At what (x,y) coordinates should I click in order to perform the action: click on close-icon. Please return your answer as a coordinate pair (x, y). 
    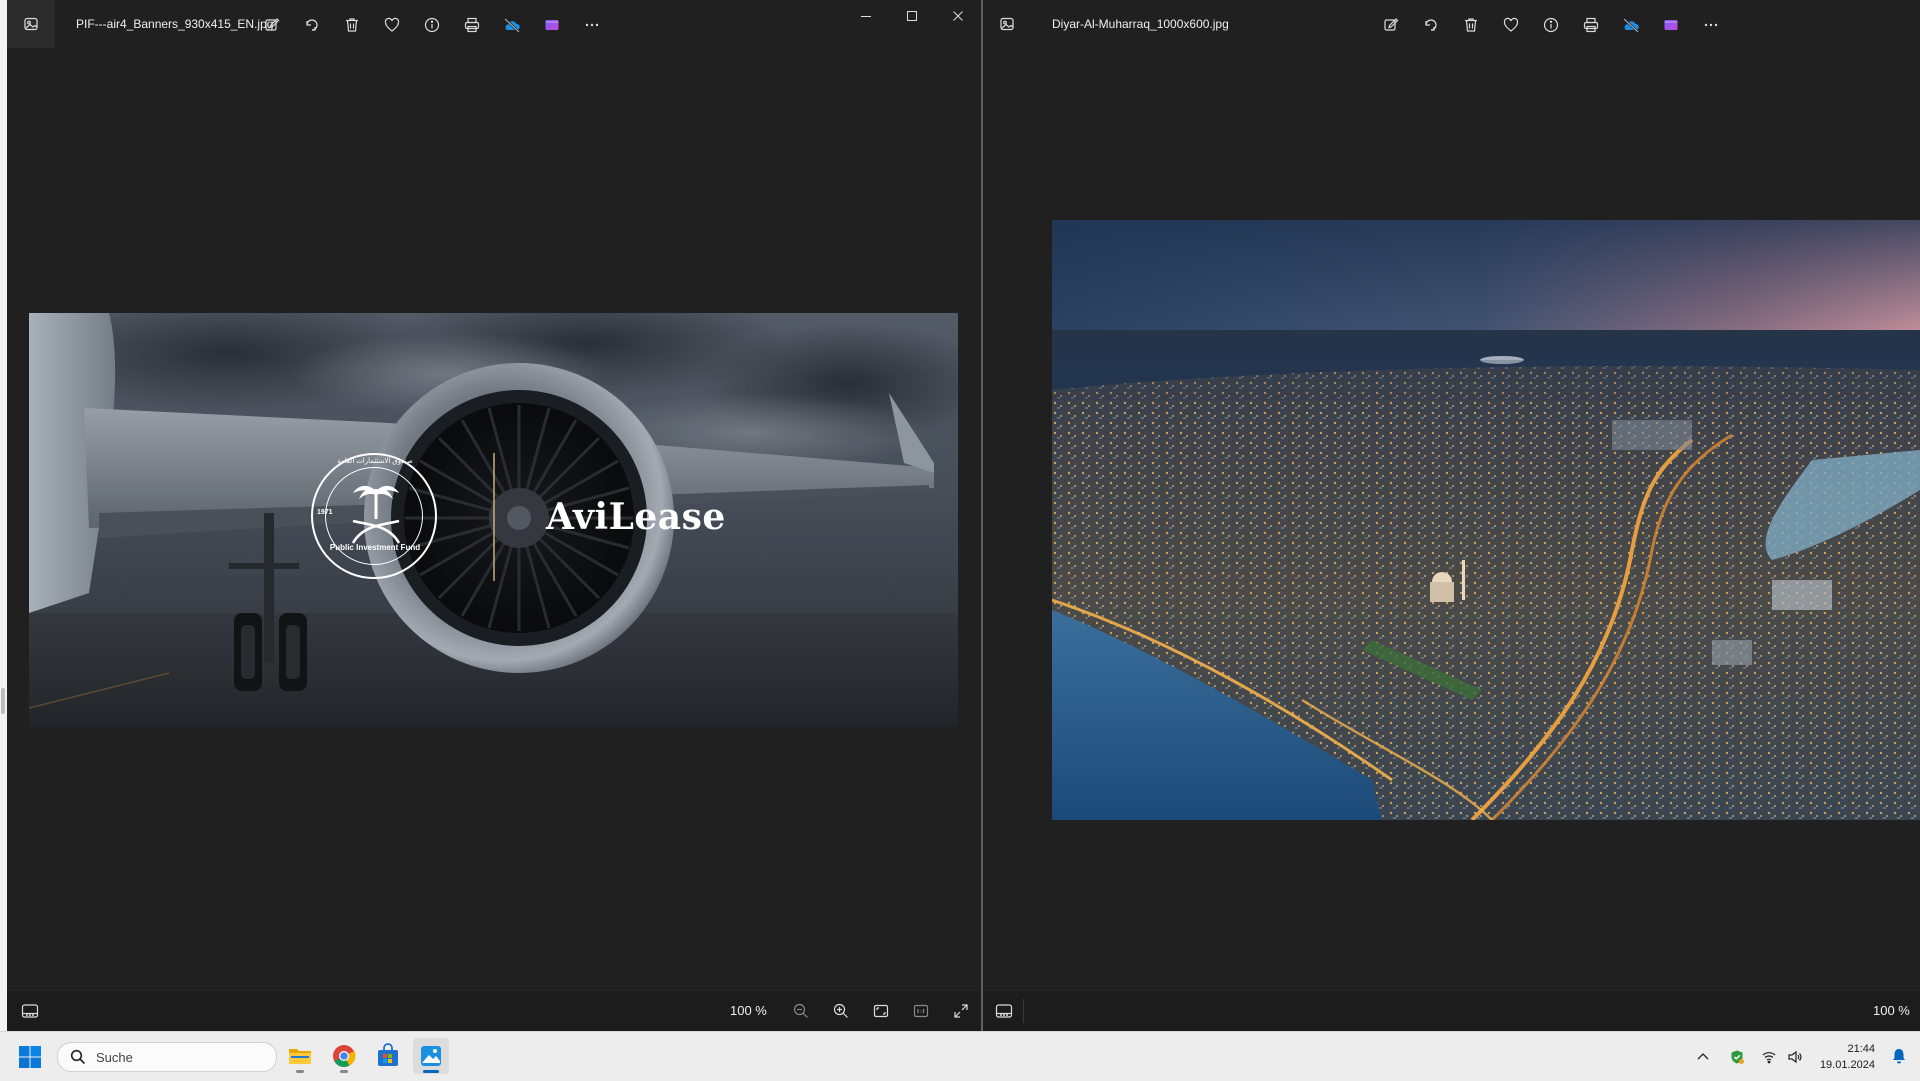
    Looking at the image, I should click on (958, 16).